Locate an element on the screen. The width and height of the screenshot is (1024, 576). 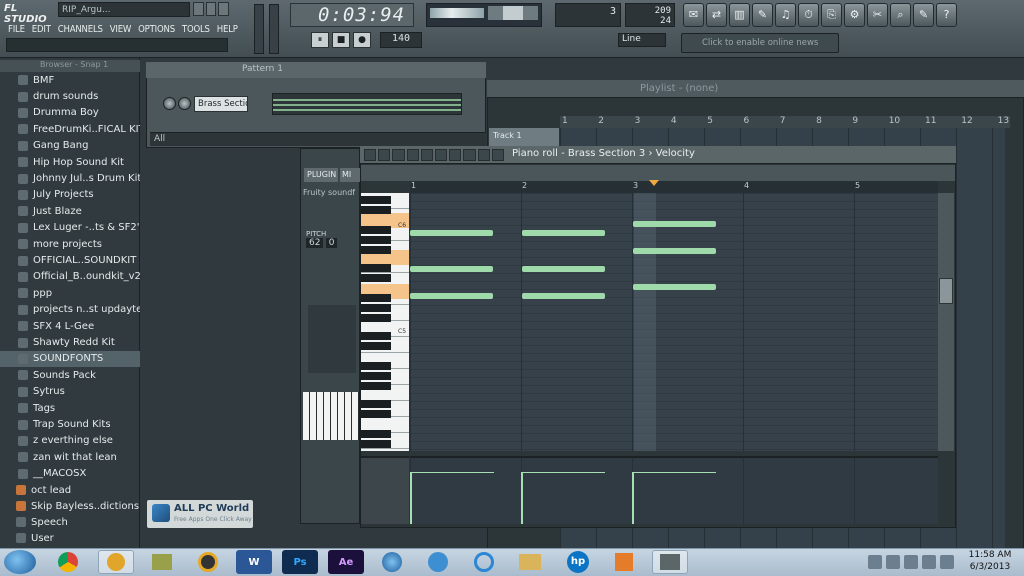
sync-icon is located at coordinates (438, 562).